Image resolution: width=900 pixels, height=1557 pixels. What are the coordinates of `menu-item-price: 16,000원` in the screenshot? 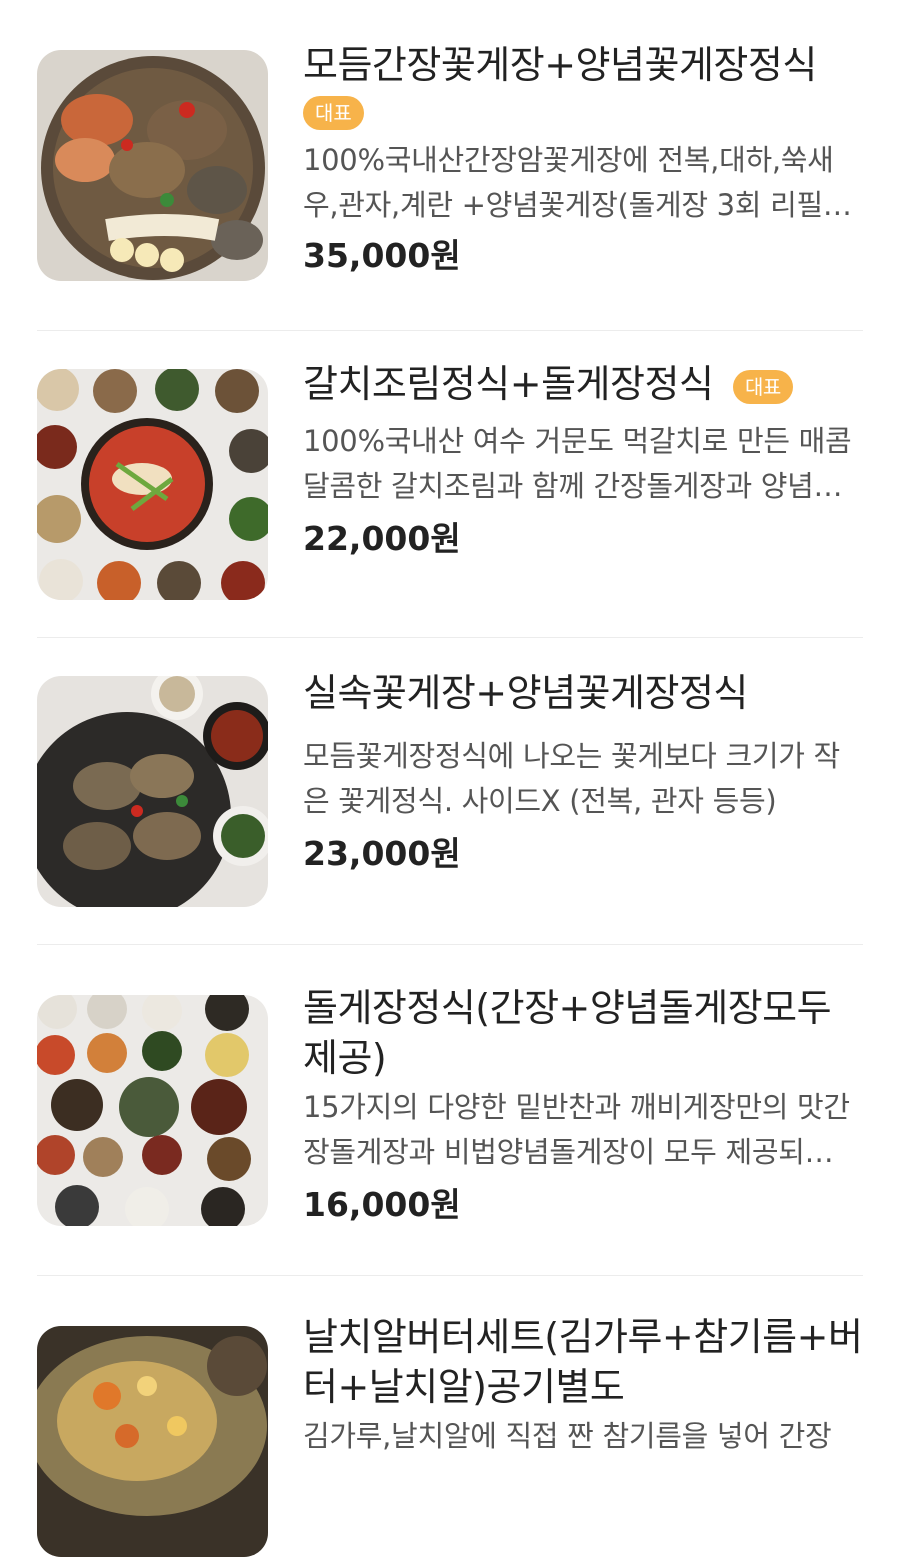 It's located at (382, 1204).